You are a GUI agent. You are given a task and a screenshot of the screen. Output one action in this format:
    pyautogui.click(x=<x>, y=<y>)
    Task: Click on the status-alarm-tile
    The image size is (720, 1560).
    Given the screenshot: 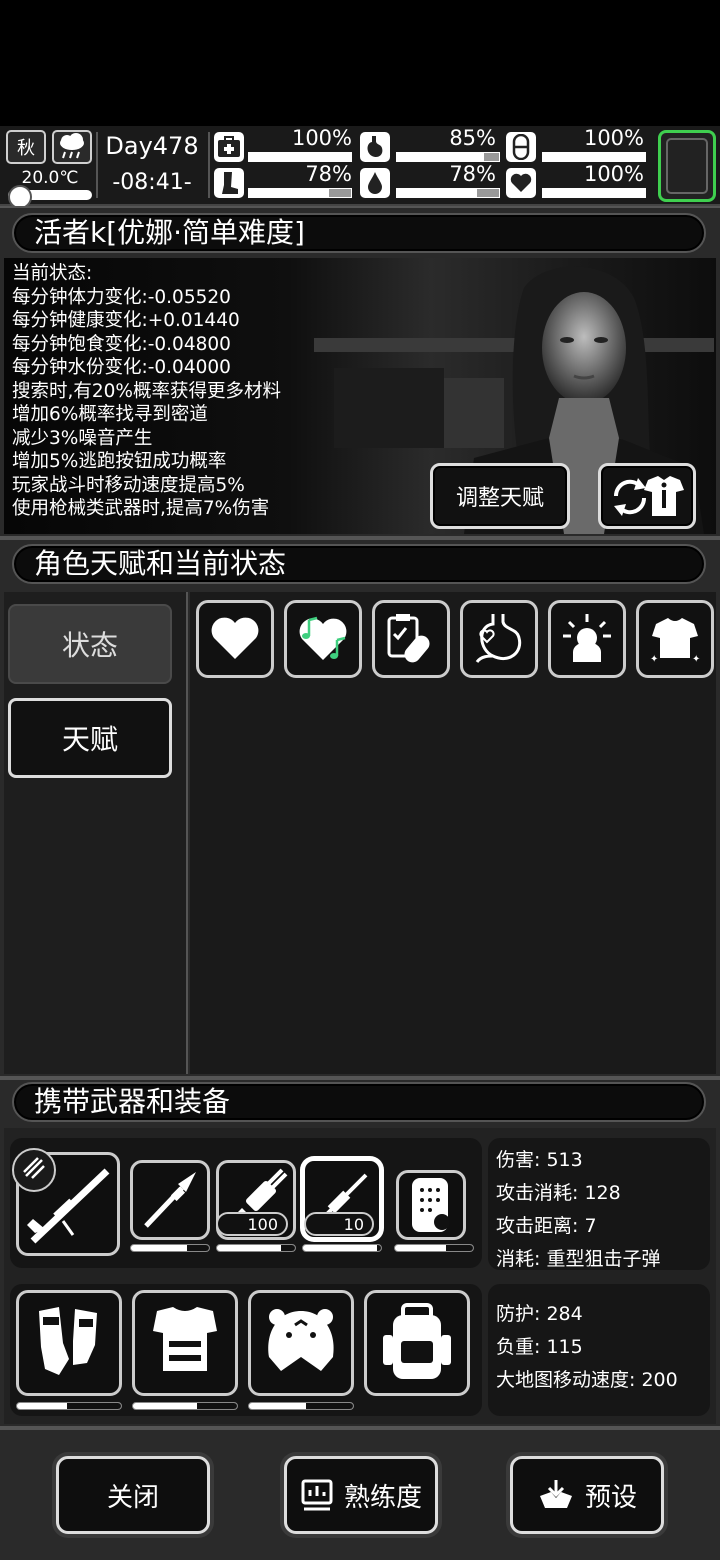 What is the action you would take?
    pyautogui.click(x=587, y=639)
    